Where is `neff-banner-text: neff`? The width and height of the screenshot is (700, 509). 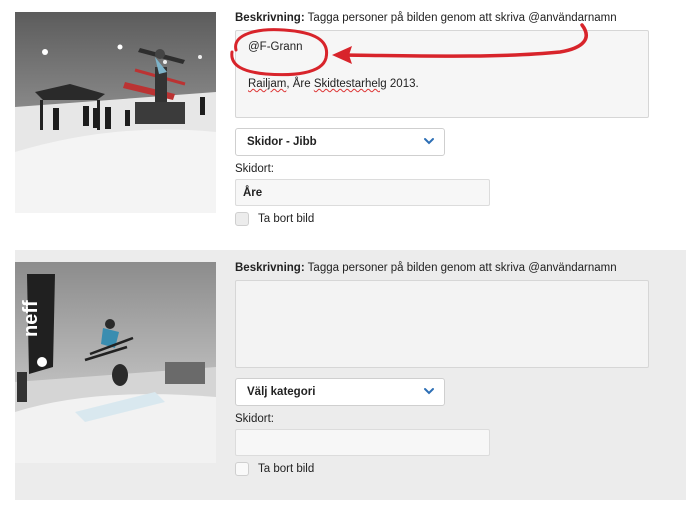
neff-banner-text: neff is located at coordinates (31, 318).